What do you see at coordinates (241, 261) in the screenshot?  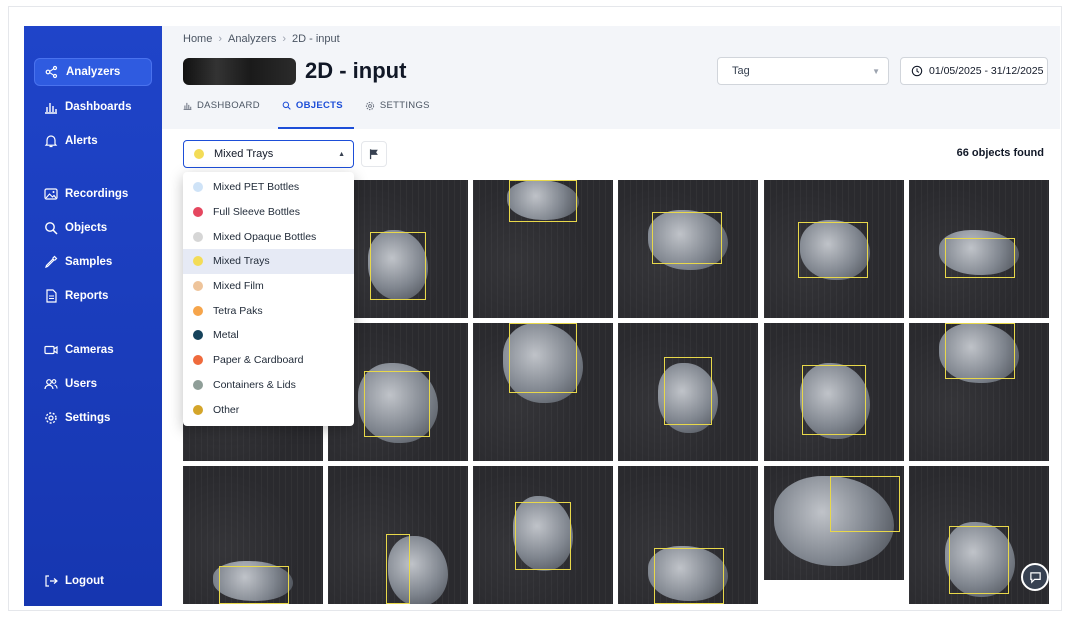 I see `dropdown-option-label: Mixed Trays` at bounding box center [241, 261].